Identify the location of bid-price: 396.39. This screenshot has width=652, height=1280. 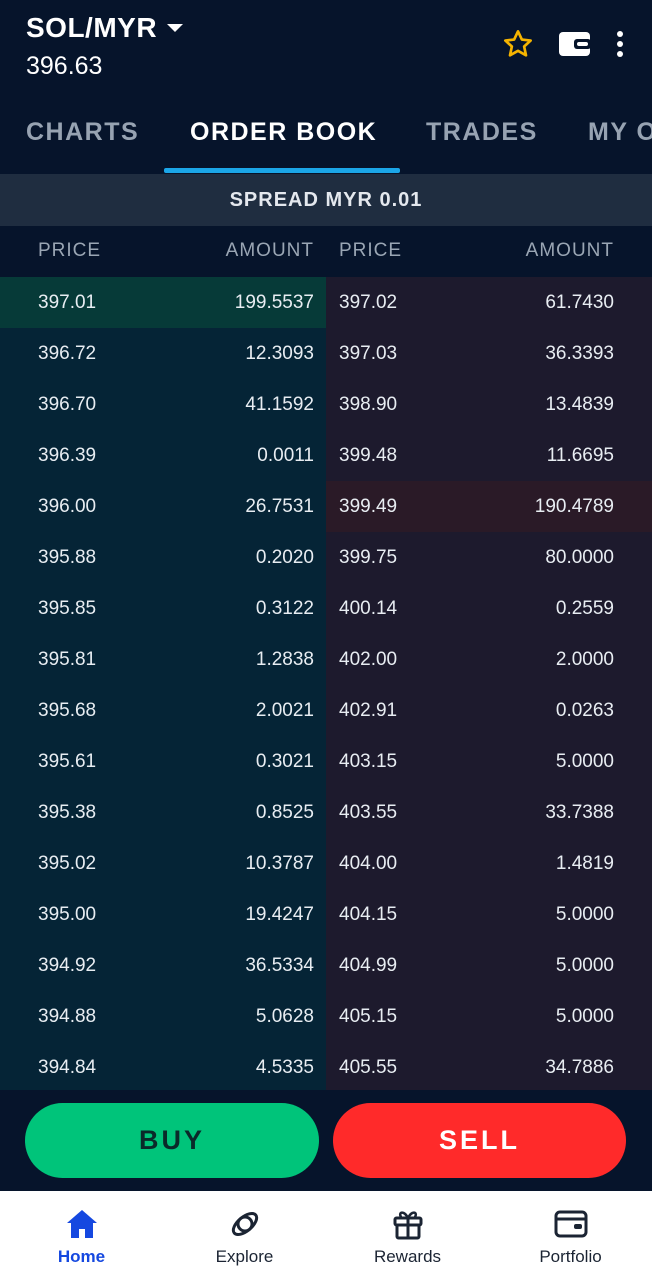
(67, 455).